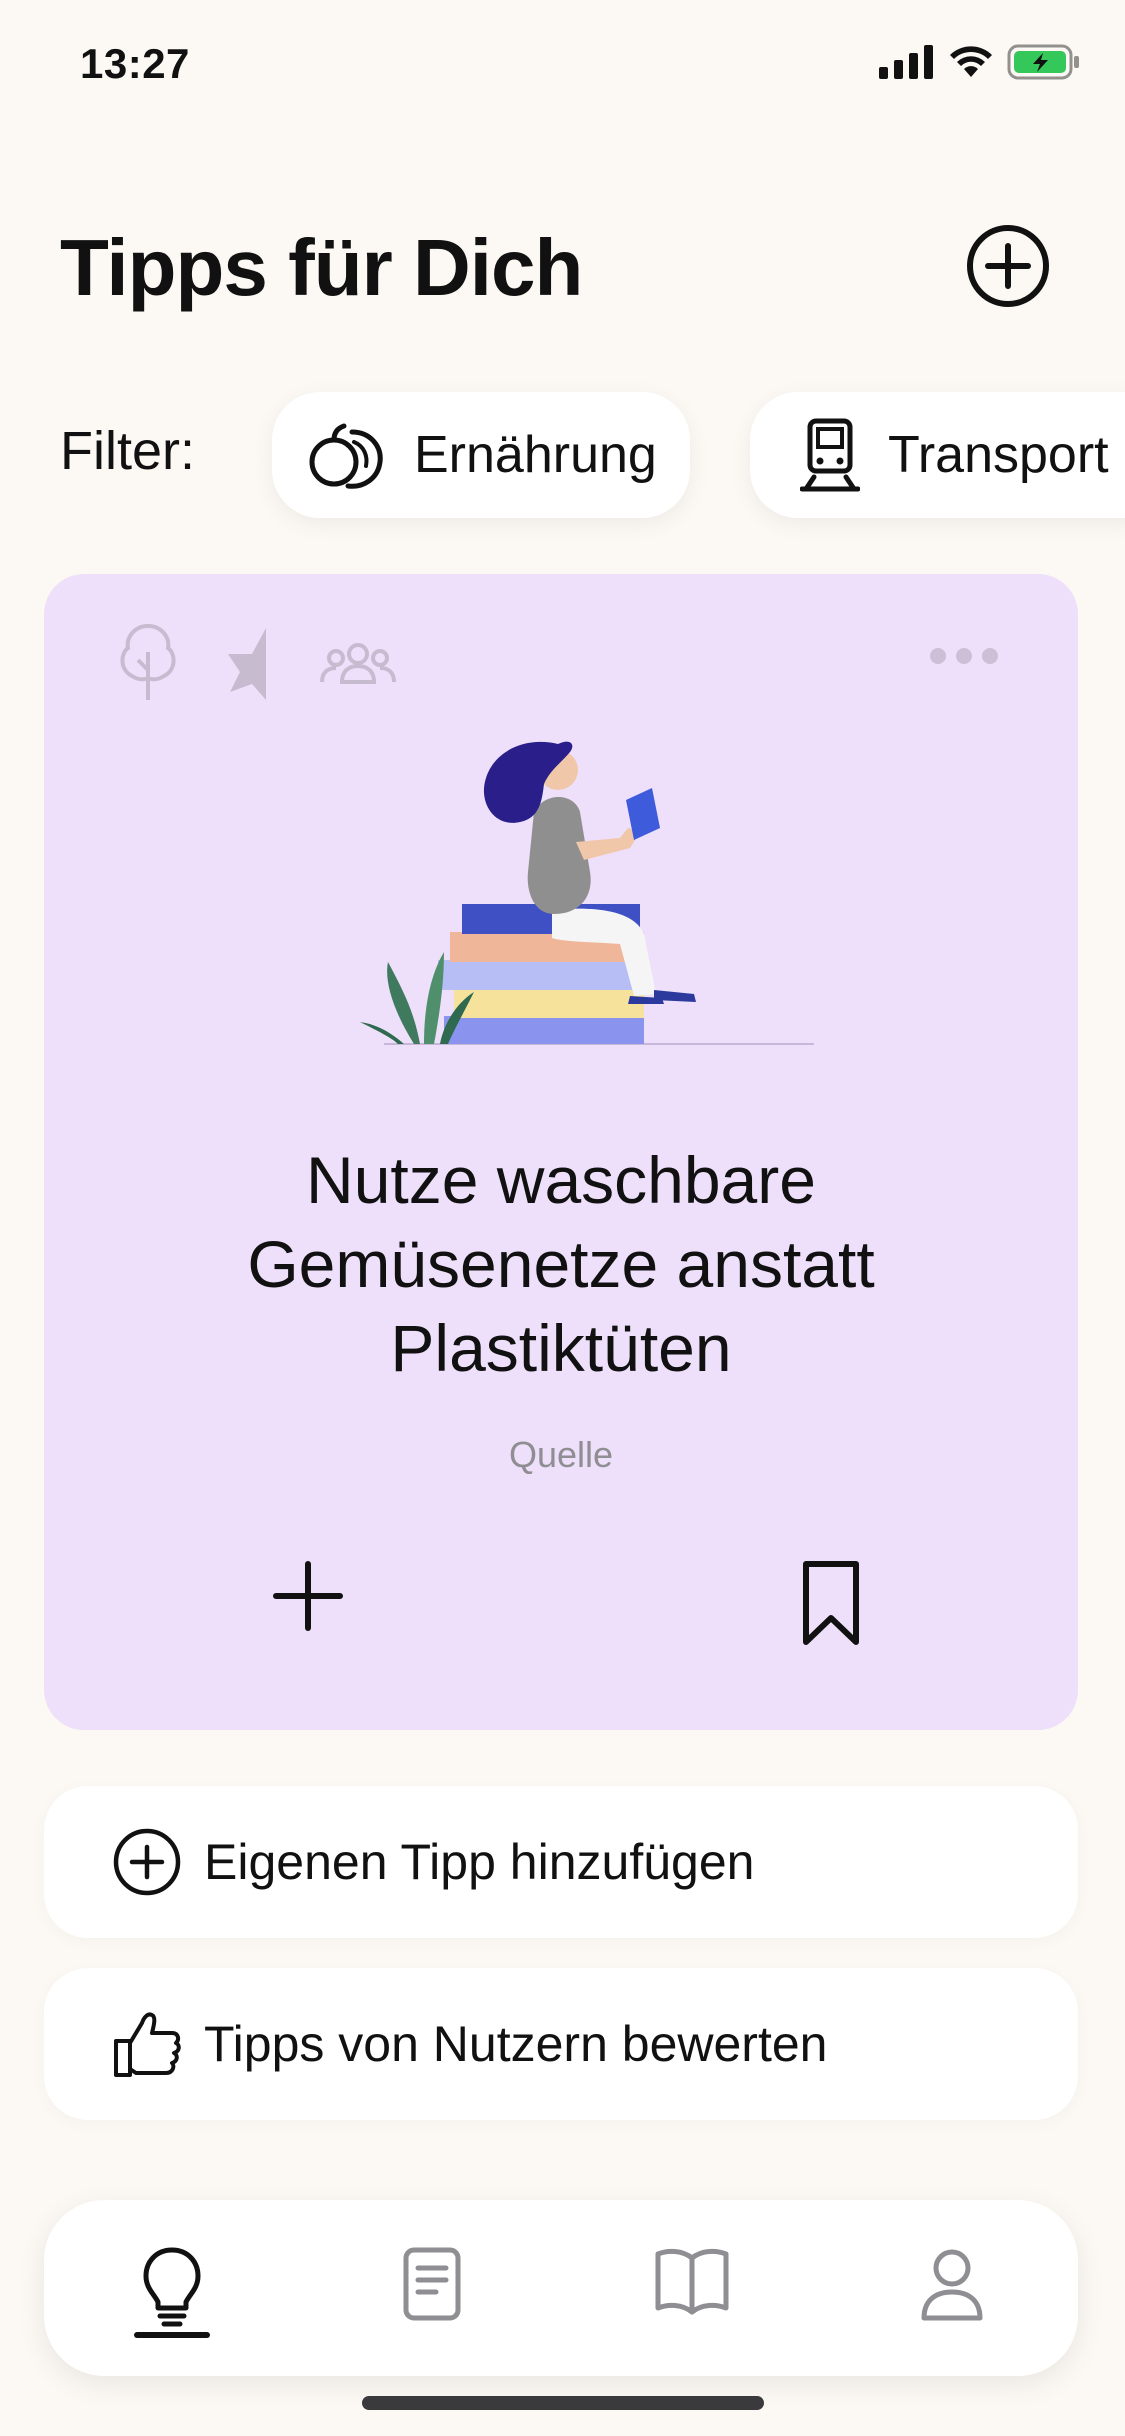 Image resolution: width=1125 pixels, height=2436 pixels. I want to click on tab-library, so click(692, 2288).